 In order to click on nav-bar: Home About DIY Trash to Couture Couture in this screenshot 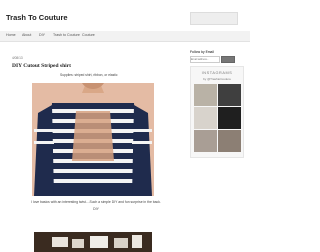, I will do `click(125, 36)`.